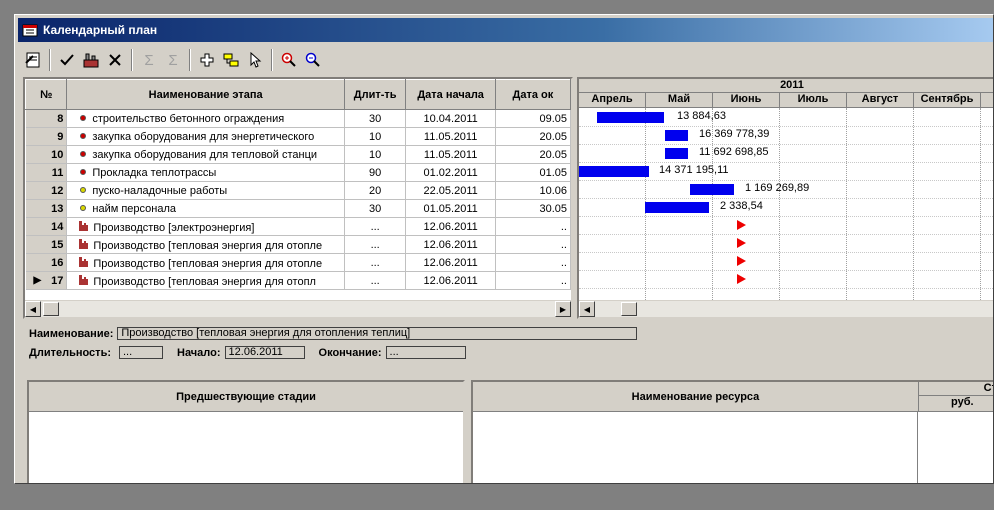  Describe the element at coordinates (205, 118) in the screenshot. I see `stage-name-cell: строительство бетонного ограждения` at that location.